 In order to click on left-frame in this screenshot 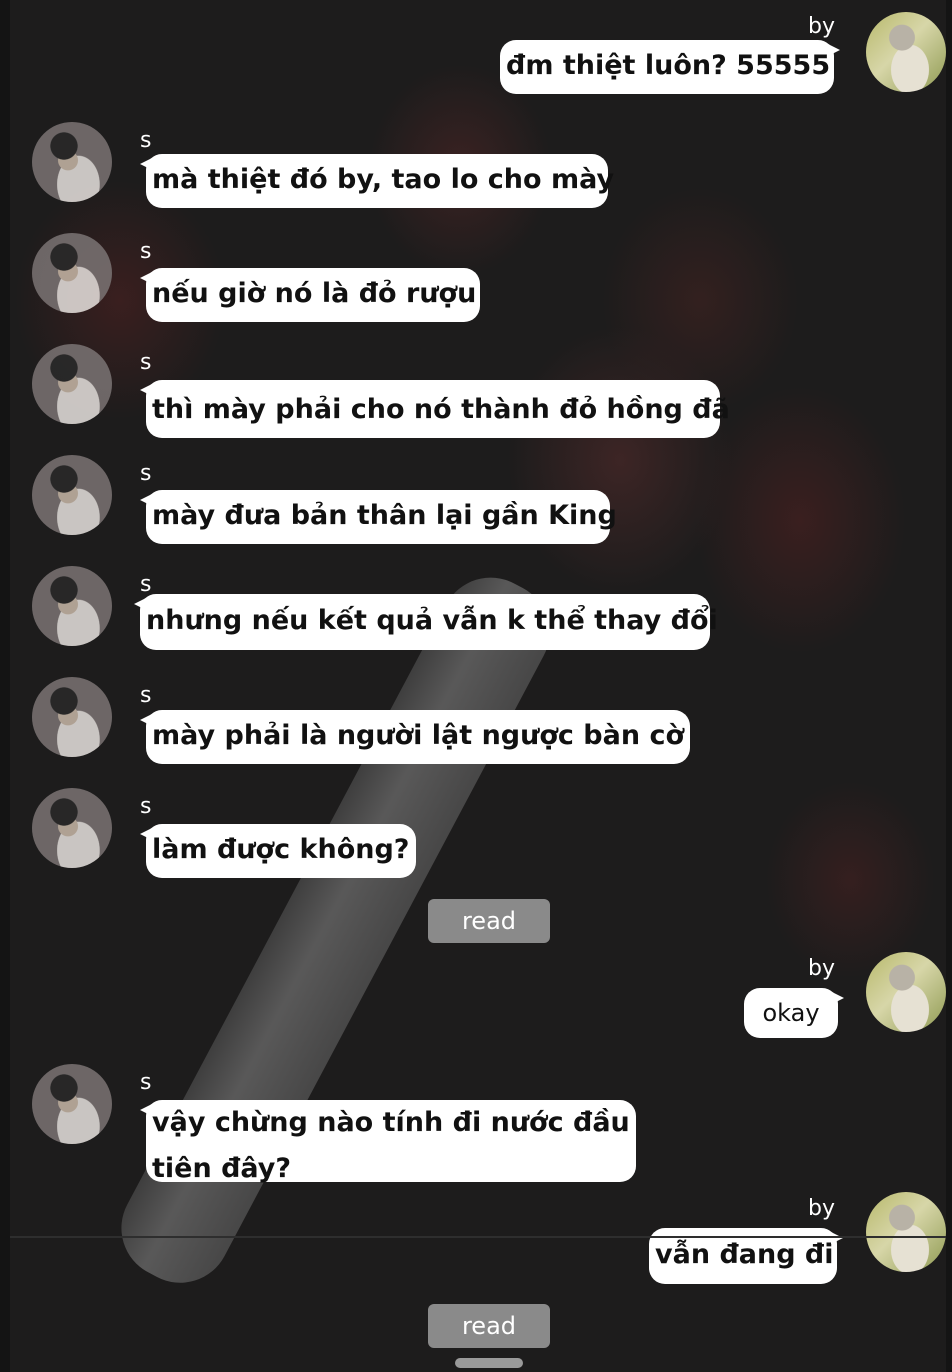, I will do `click(5, 686)`.